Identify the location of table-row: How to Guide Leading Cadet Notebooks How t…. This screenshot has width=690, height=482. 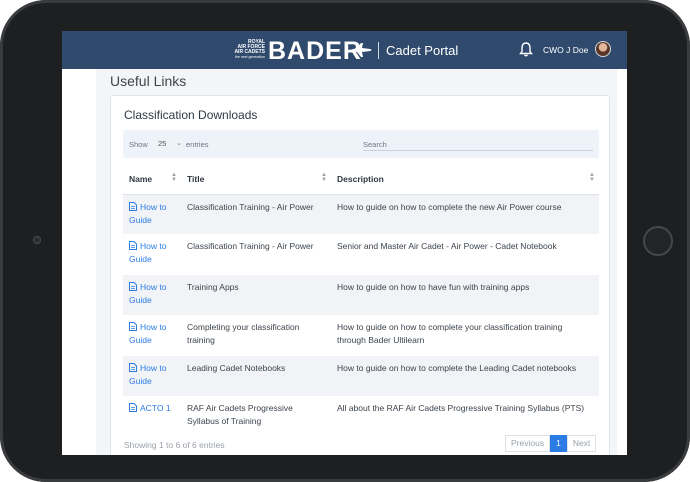
(361, 375).